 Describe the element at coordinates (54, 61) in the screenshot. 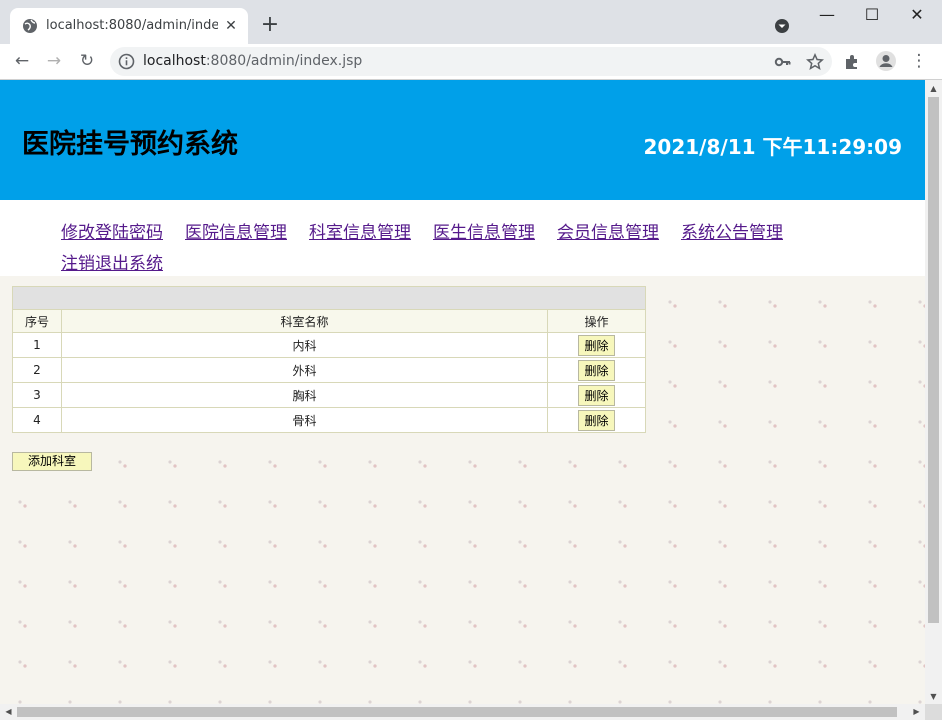

I see `forward-icon: →` at that location.